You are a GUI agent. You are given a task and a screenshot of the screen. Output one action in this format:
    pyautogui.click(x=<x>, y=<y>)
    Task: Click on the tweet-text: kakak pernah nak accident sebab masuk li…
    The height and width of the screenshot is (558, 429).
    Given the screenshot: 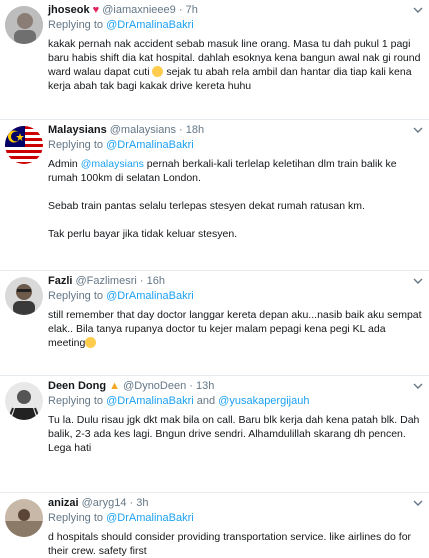 What is the action you would take?
    pyautogui.click(x=234, y=65)
    